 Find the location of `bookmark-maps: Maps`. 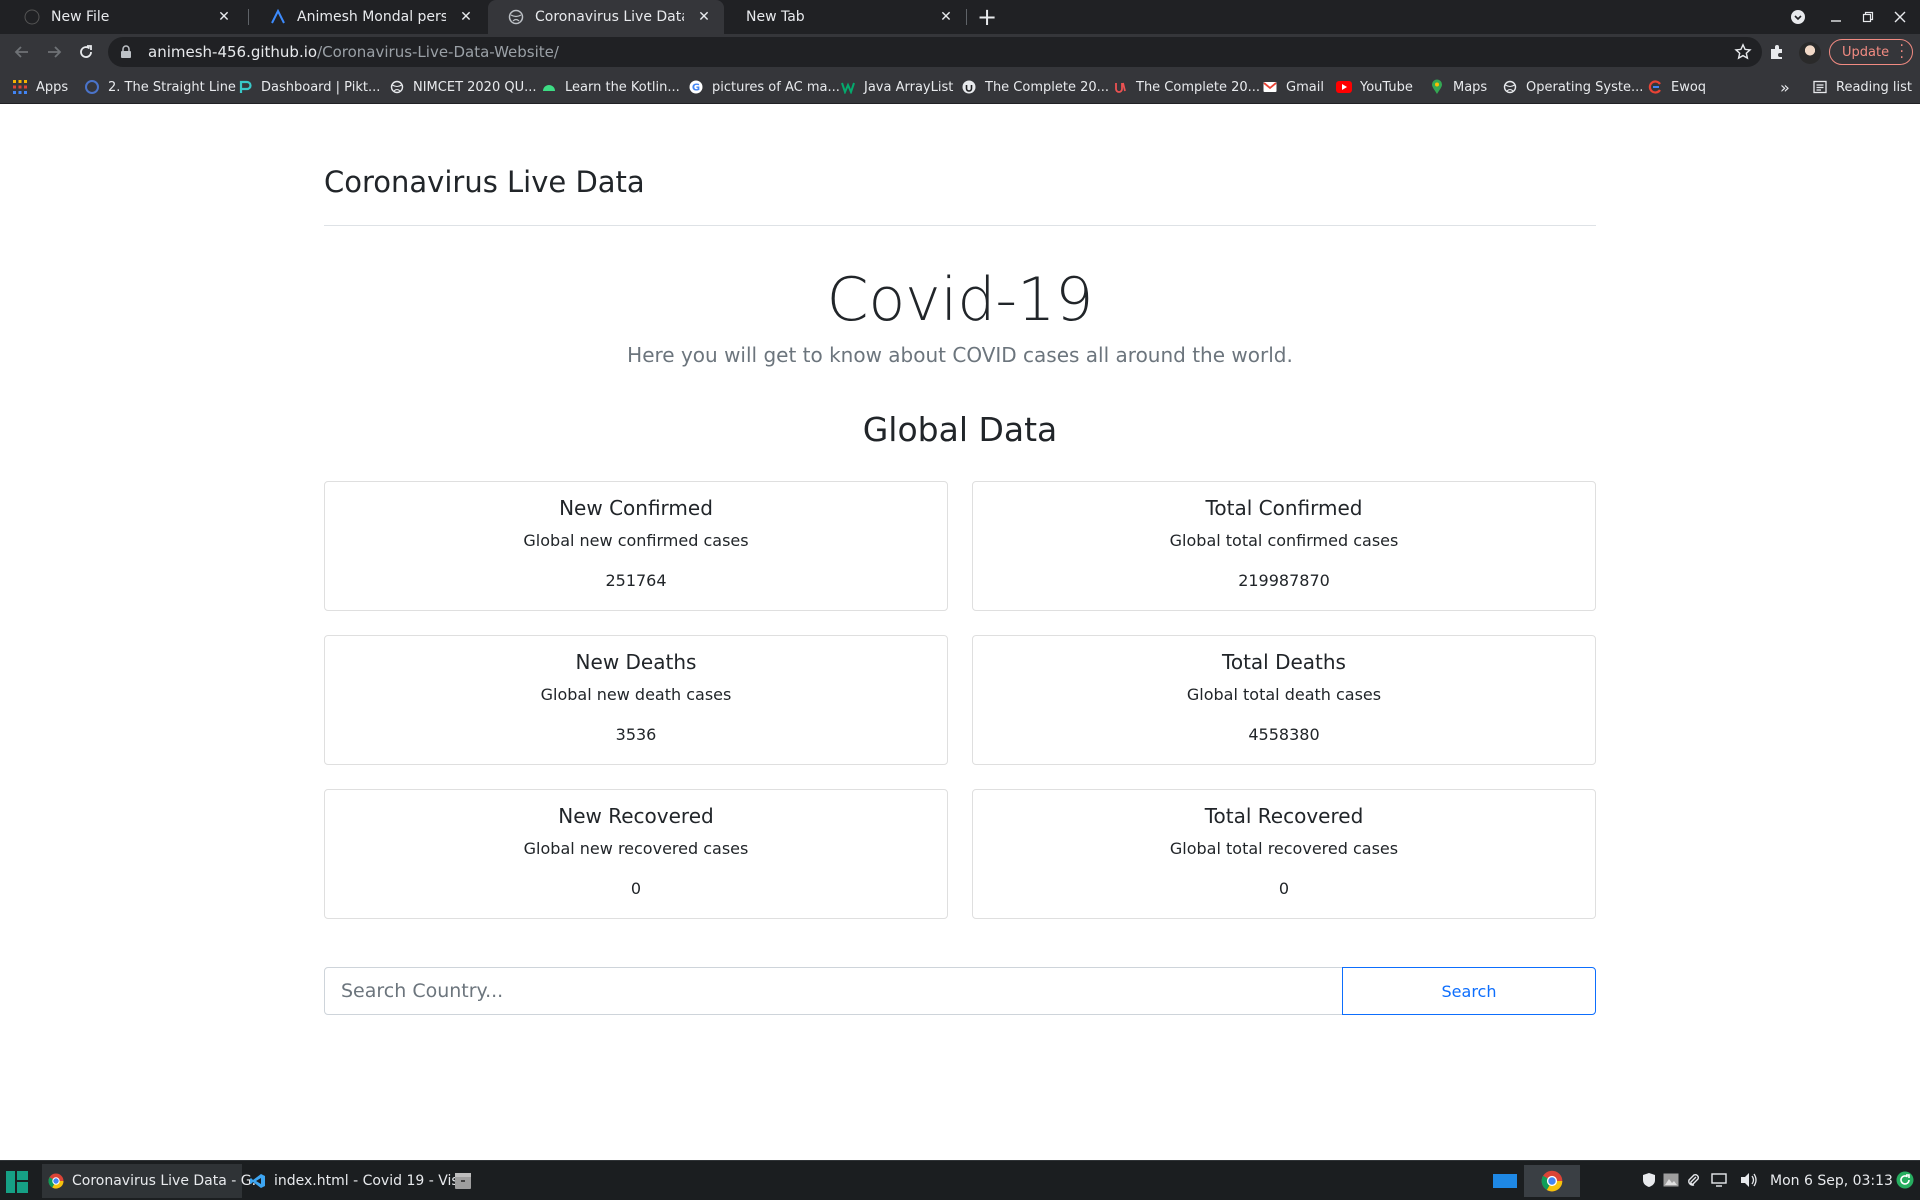

bookmark-maps: Maps is located at coordinates (1458, 87).